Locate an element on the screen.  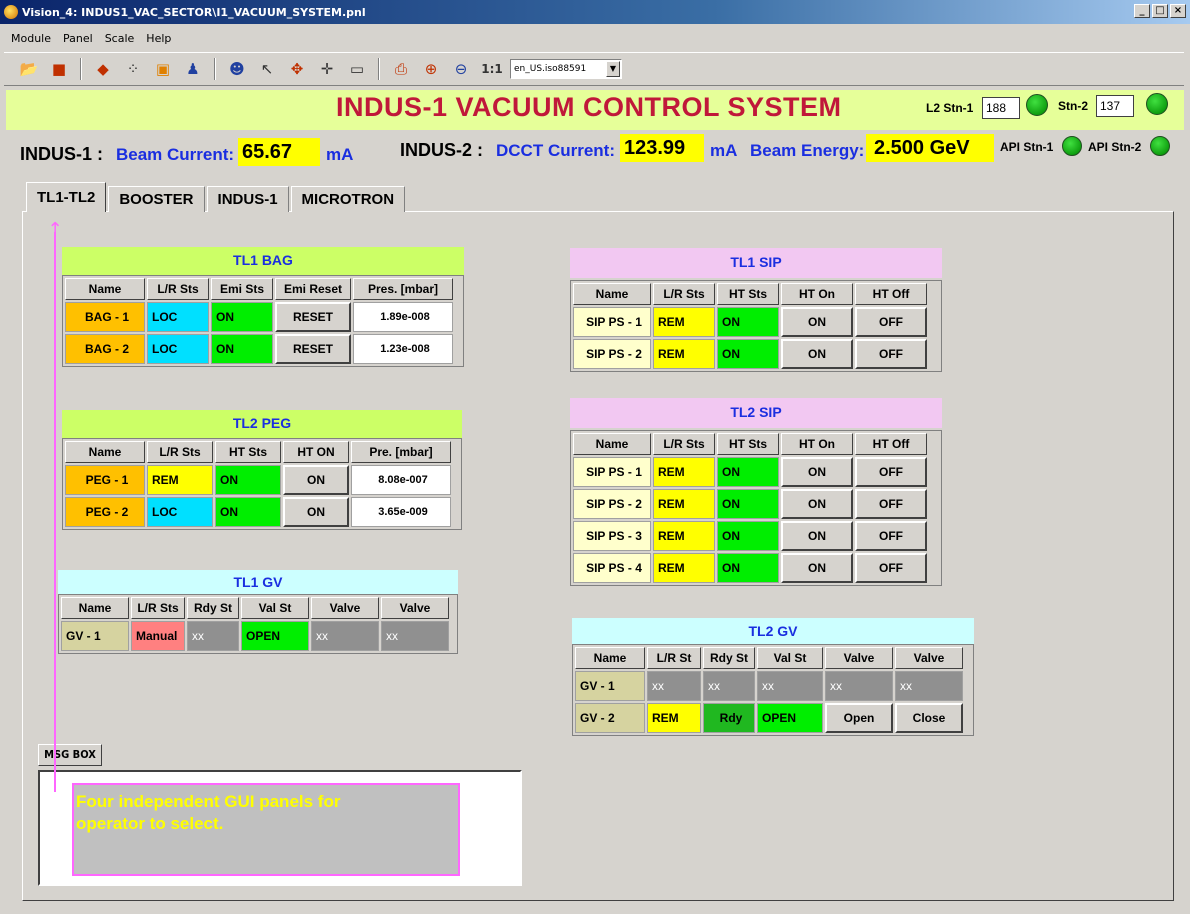
tl2-sip-ps-4-on-button: ON is located at coordinates (817, 568).